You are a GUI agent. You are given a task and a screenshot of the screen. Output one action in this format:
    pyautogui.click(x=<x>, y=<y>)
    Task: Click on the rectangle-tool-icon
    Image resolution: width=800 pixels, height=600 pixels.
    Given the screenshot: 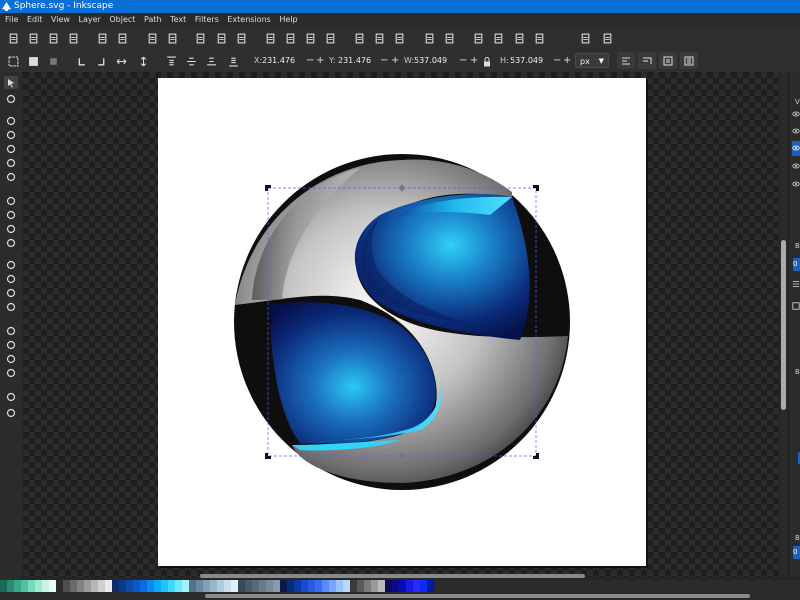 What is the action you would take?
    pyautogui.click(x=11, y=120)
    